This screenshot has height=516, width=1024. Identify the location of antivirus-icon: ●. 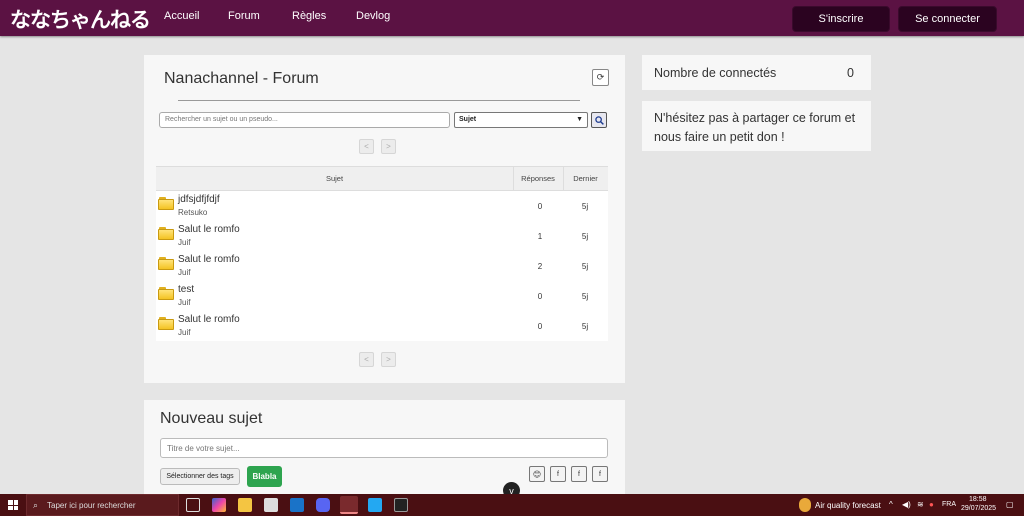
(931, 504).